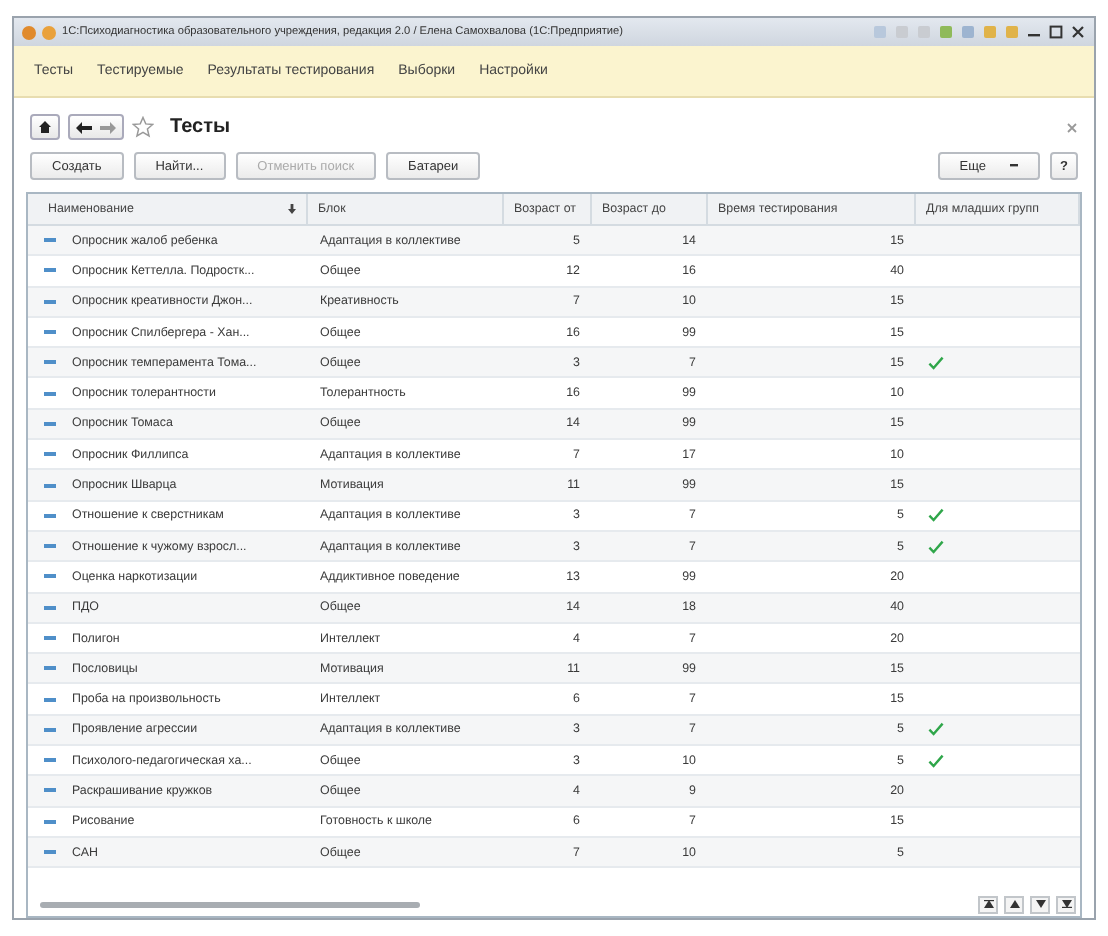 The image size is (1108, 936). I want to click on forward-arrow-icon, so click(108, 127).